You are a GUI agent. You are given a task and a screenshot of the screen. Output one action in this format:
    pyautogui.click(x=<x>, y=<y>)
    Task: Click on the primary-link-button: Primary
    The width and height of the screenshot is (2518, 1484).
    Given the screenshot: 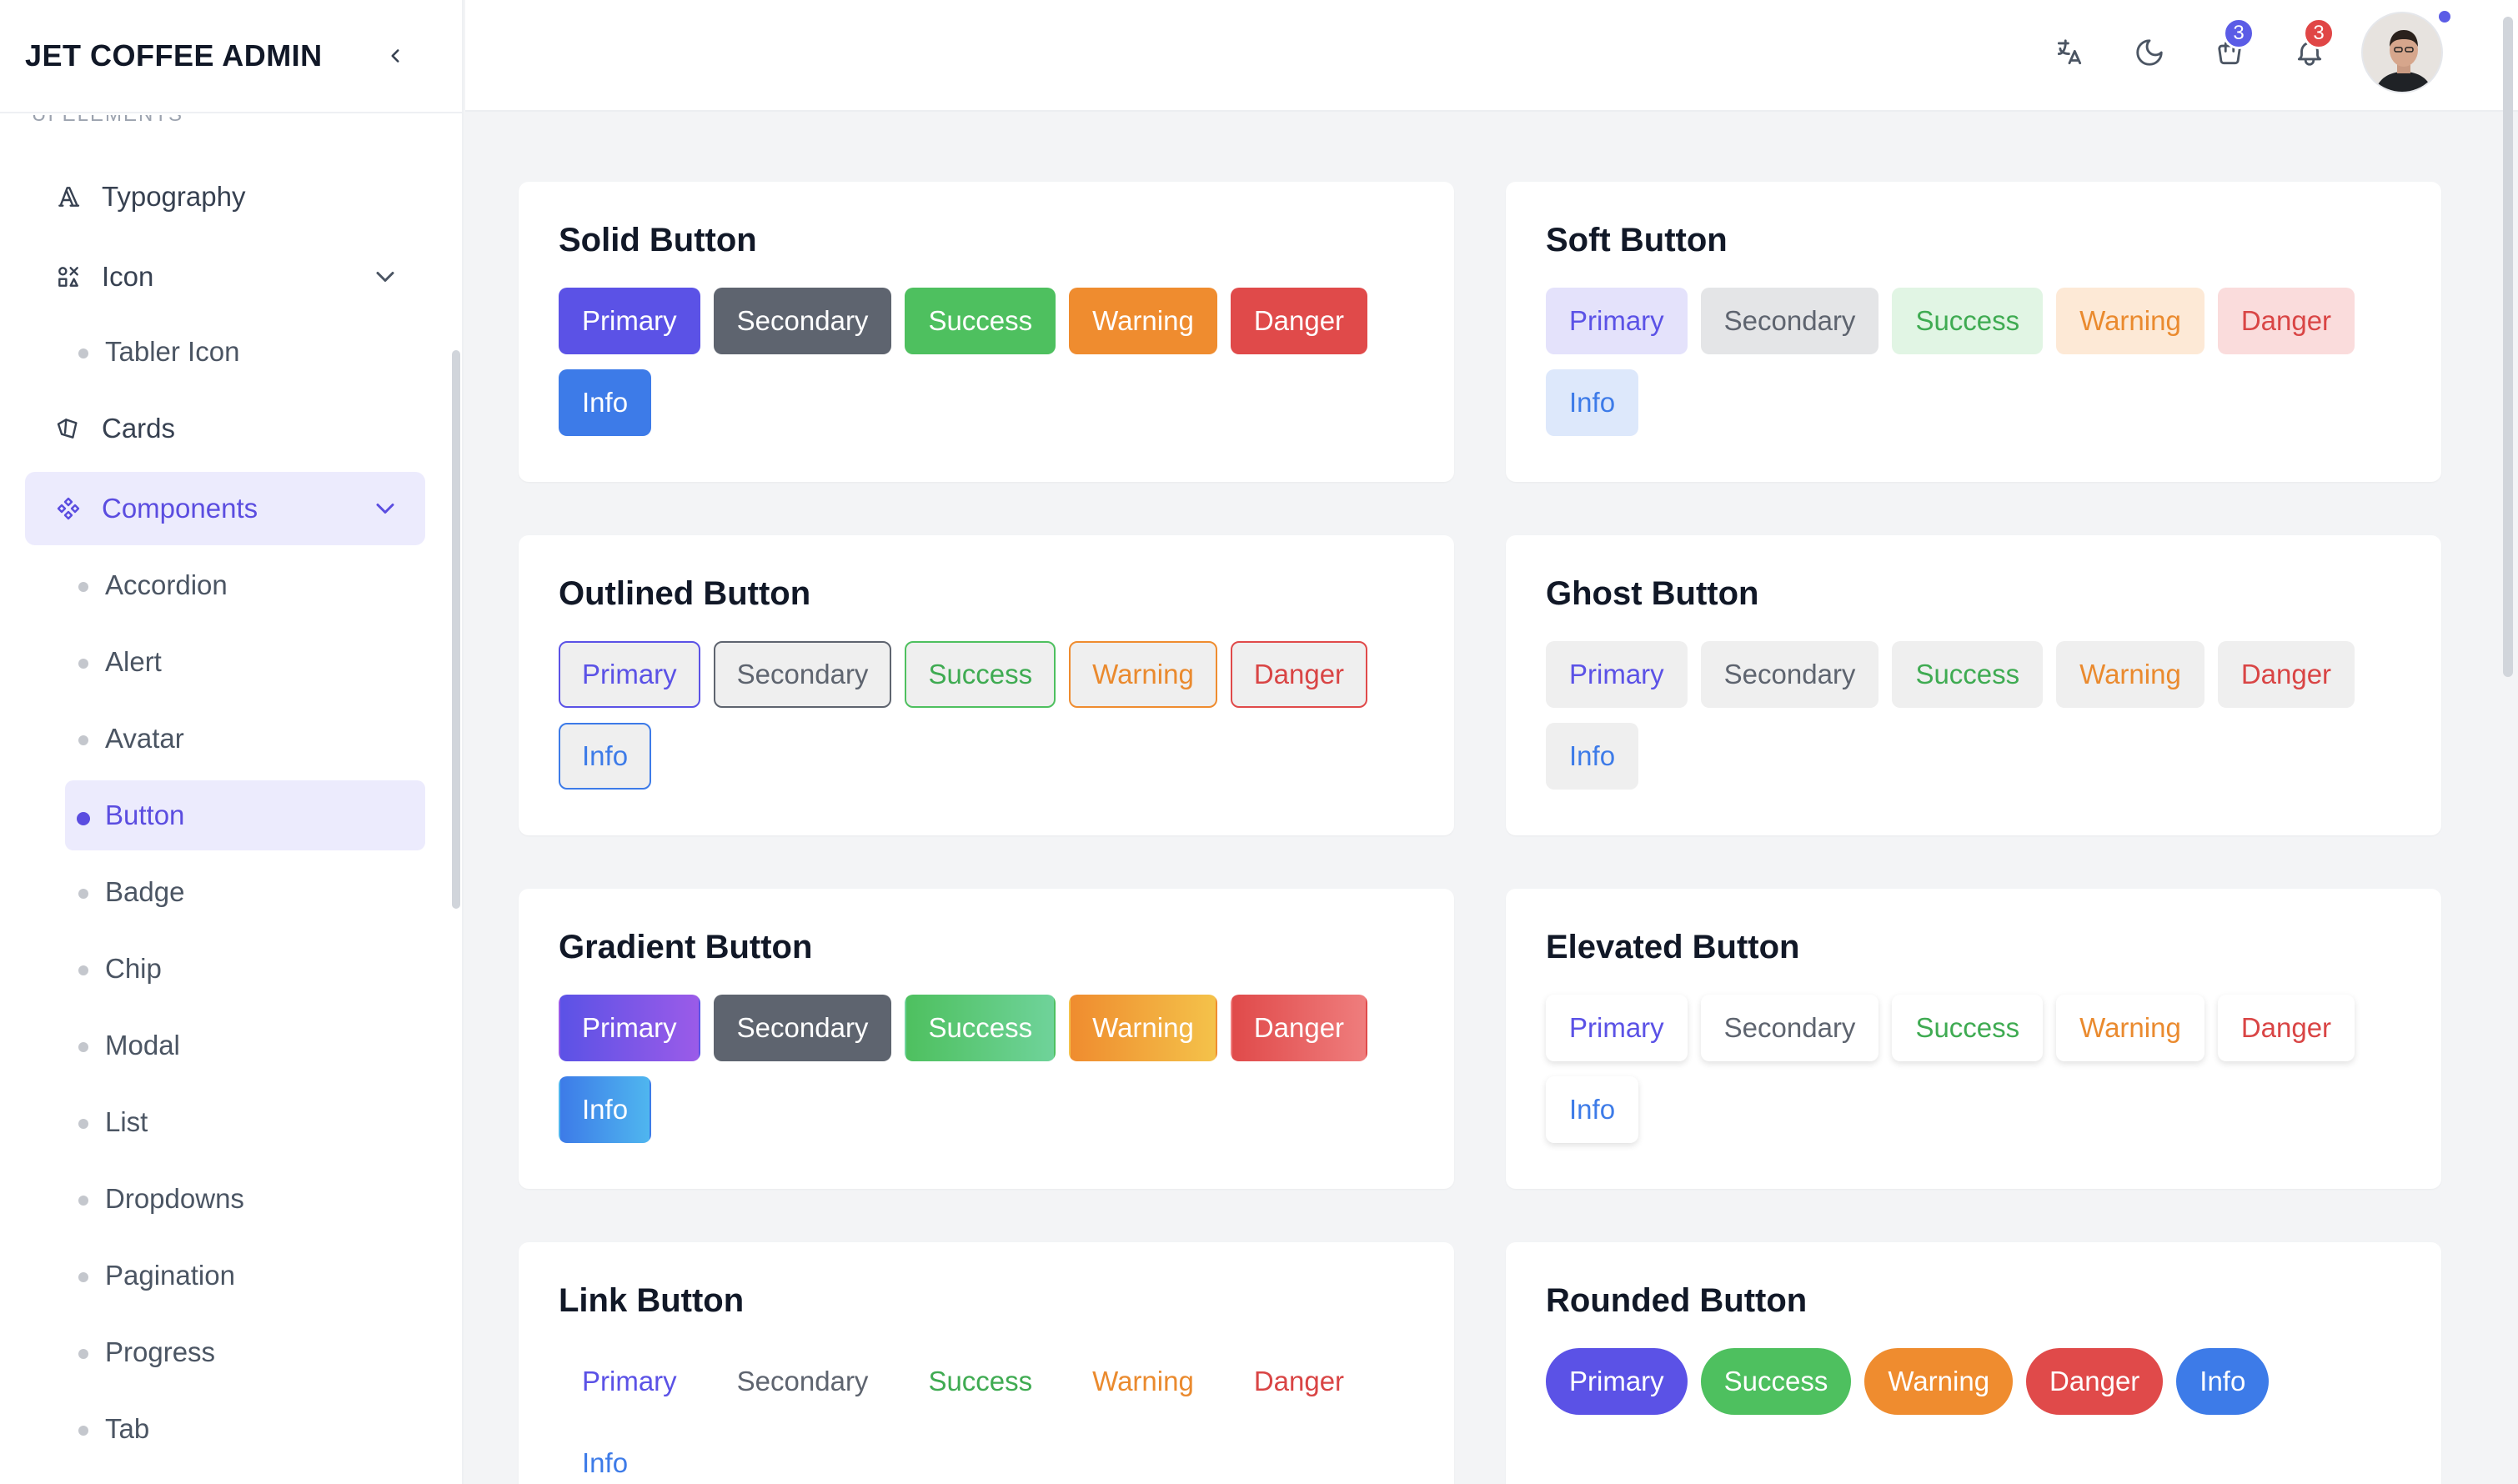 What is the action you would take?
    pyautogui.click(x=629, y=1381)
    